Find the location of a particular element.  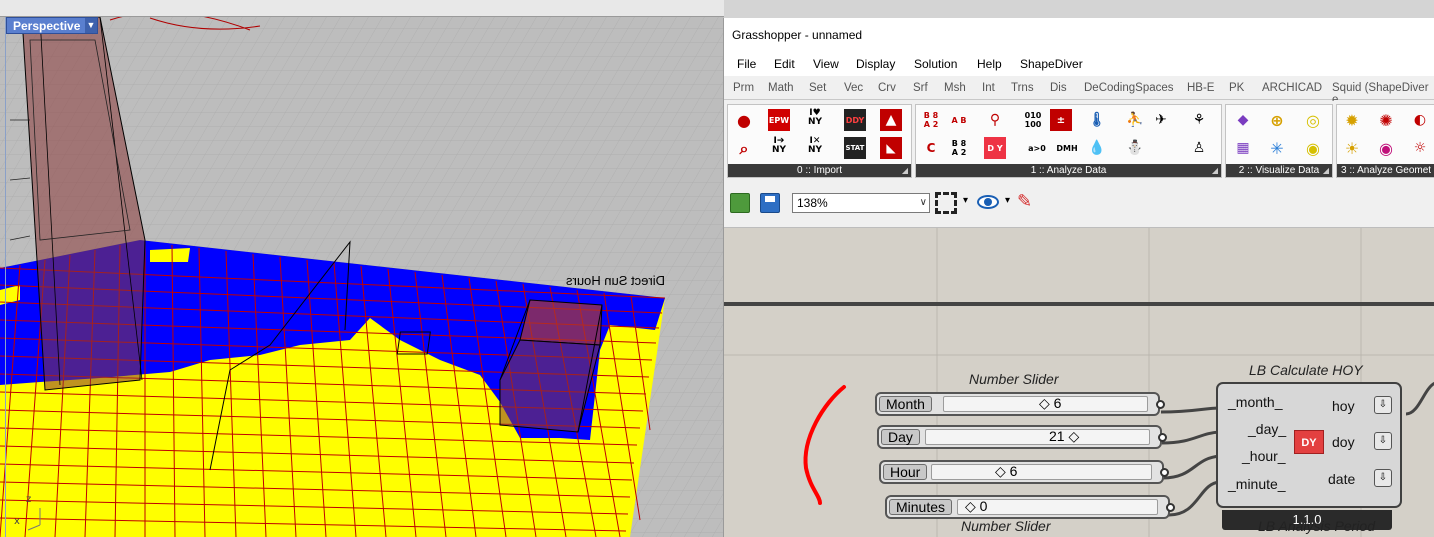

sun-icon: ✹ is located at coordinates (1352, 120).